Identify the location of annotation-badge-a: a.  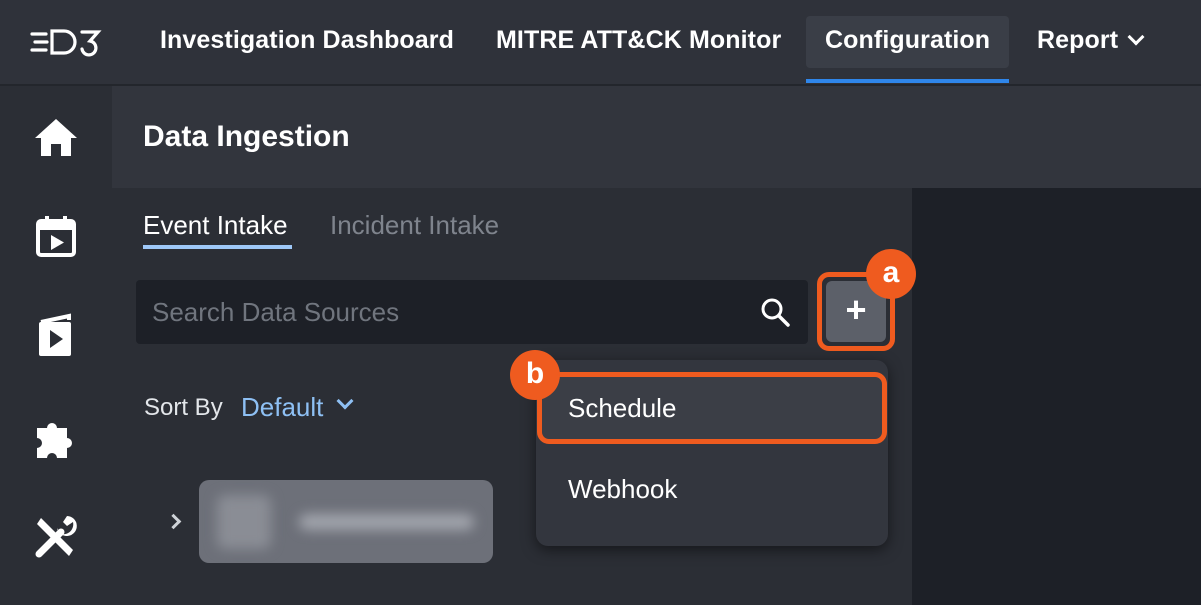
(891, 274).